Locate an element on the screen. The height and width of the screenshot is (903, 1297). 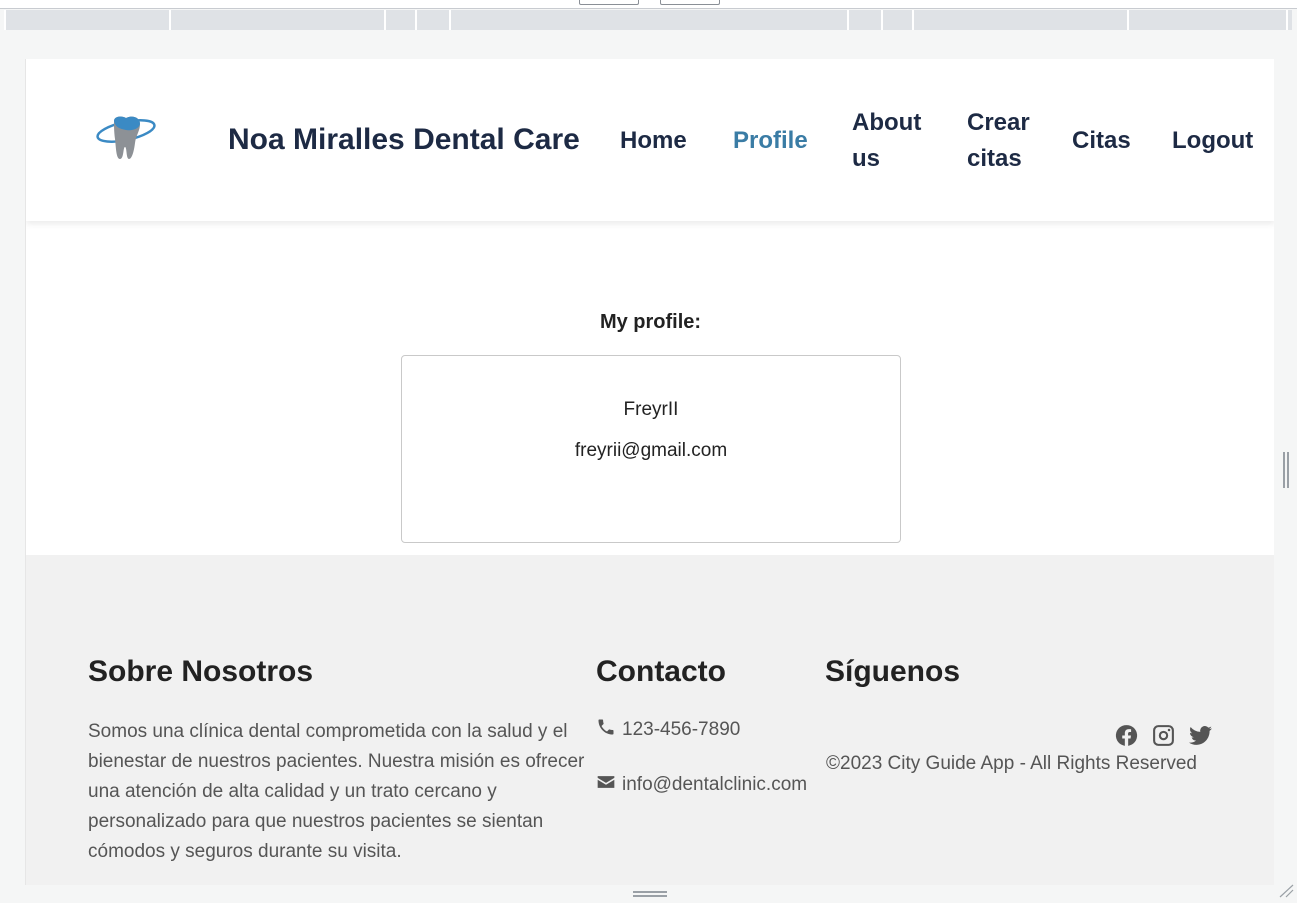
corner-resize-icon is located at coordinates (1286, 891).